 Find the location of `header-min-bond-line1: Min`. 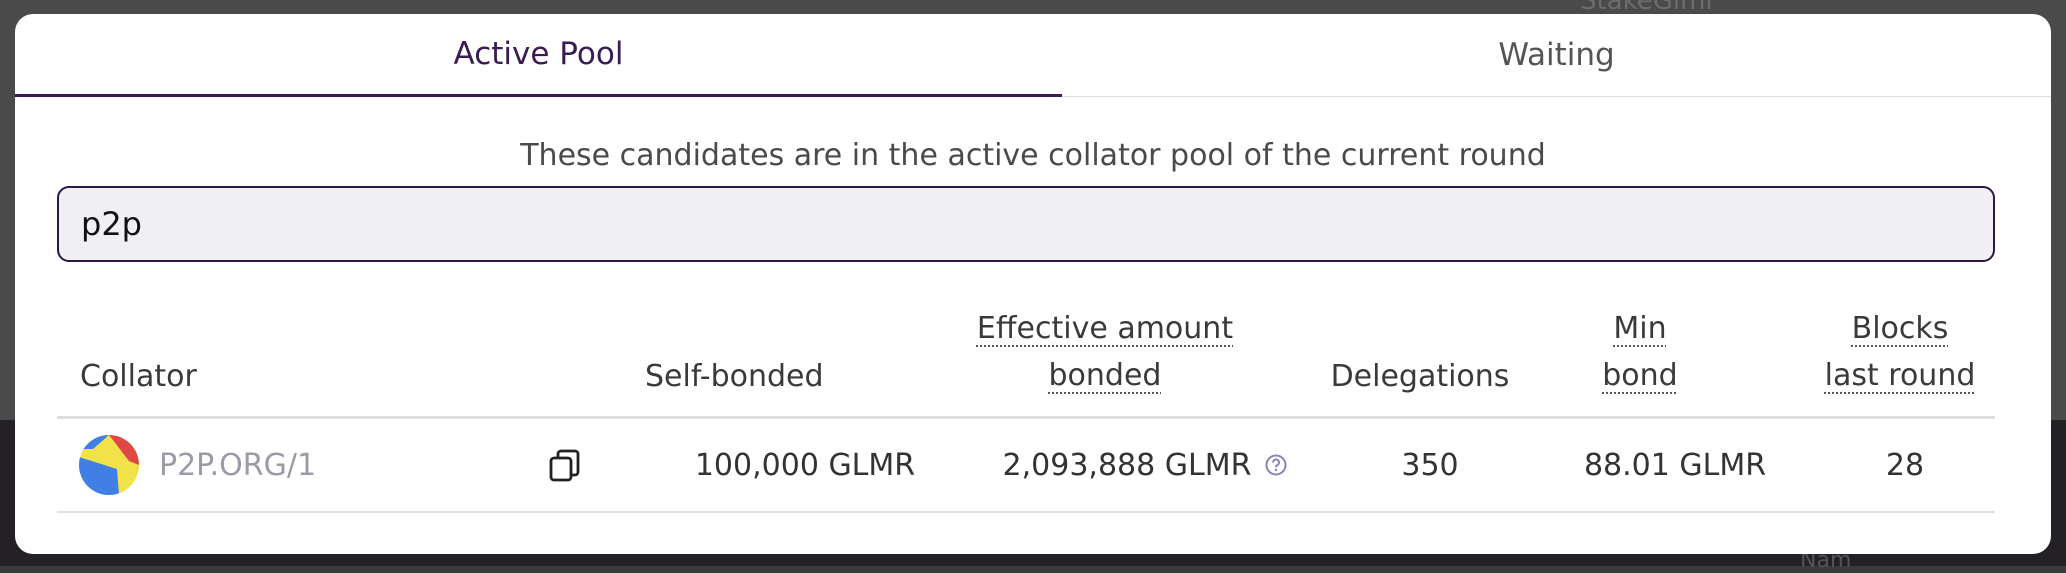

header-min-bond-line1: Min is located at coordinates (1640, 328).